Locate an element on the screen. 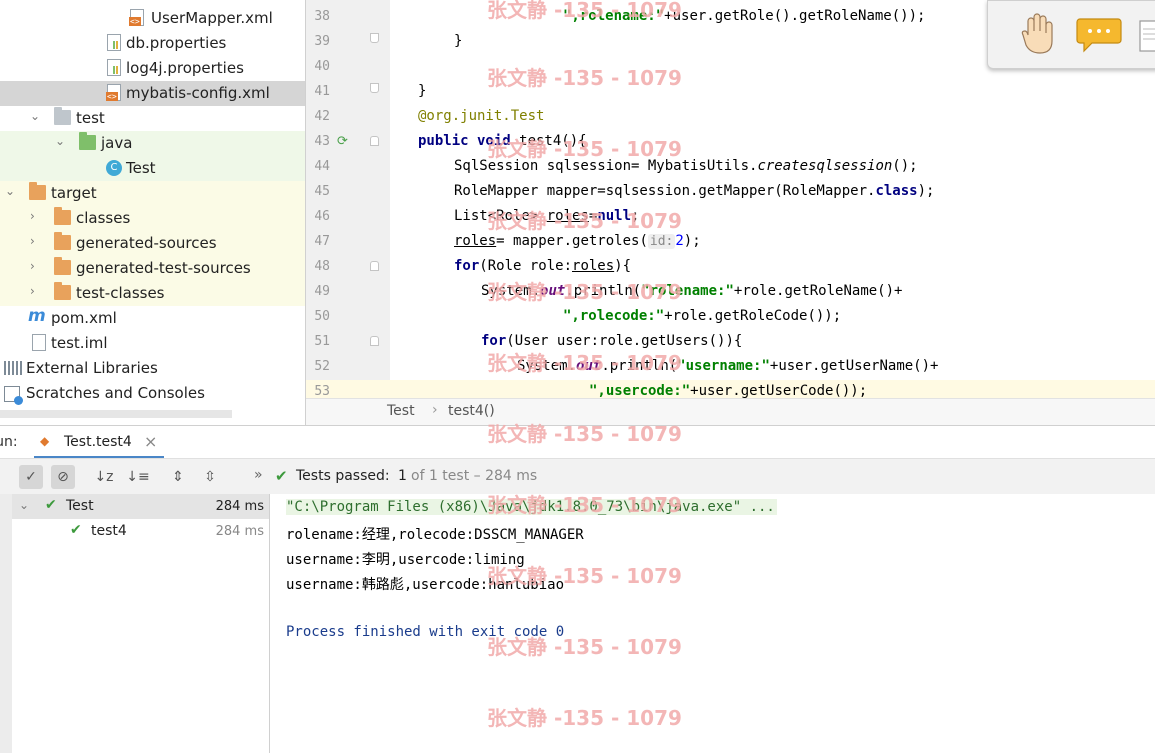 This screenshot has height=753, width=1155. tree-item-test-iml: test.iml is located at coordinates (152, 343).